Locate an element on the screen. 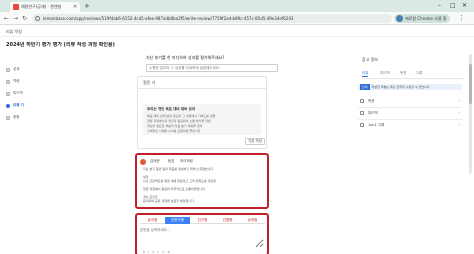 This screenshot has height=254, width=474. answer-line: 신규 프로젝트를 일정 내에 완료하고 고객 만족도를 개선함. is located at coordinates (180, 181).